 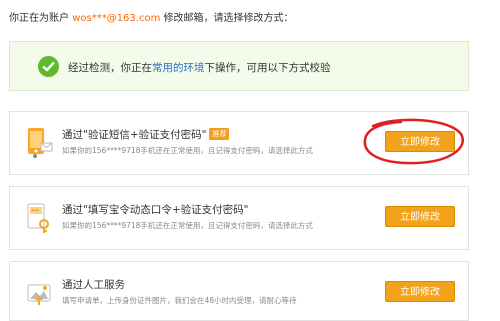 I want to click on trusted-environment-link: 常用的环境, so click(x=178, y=68).